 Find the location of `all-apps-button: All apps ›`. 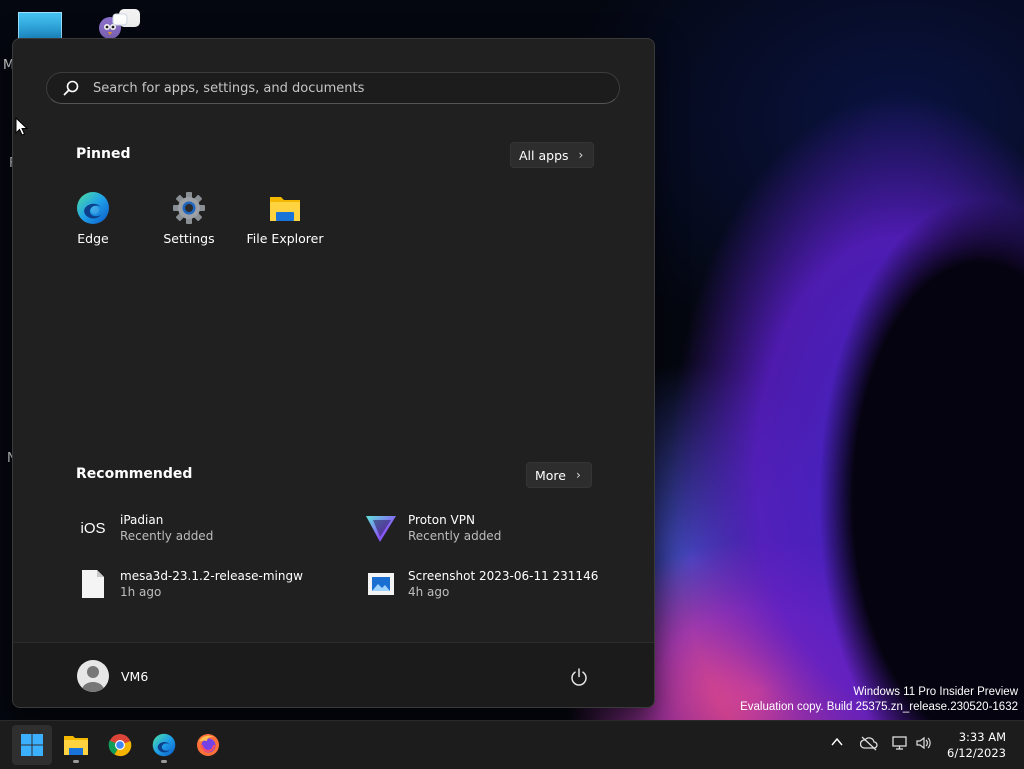

all-apps-button: All apps › is located at coordinates (552, 155).